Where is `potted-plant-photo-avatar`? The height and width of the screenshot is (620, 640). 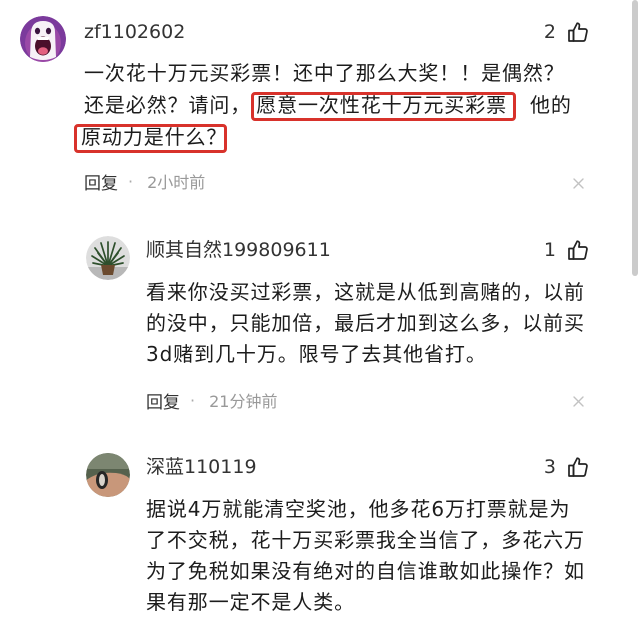 potted-plant-photo-avatar is located at coordinates (108, 258).